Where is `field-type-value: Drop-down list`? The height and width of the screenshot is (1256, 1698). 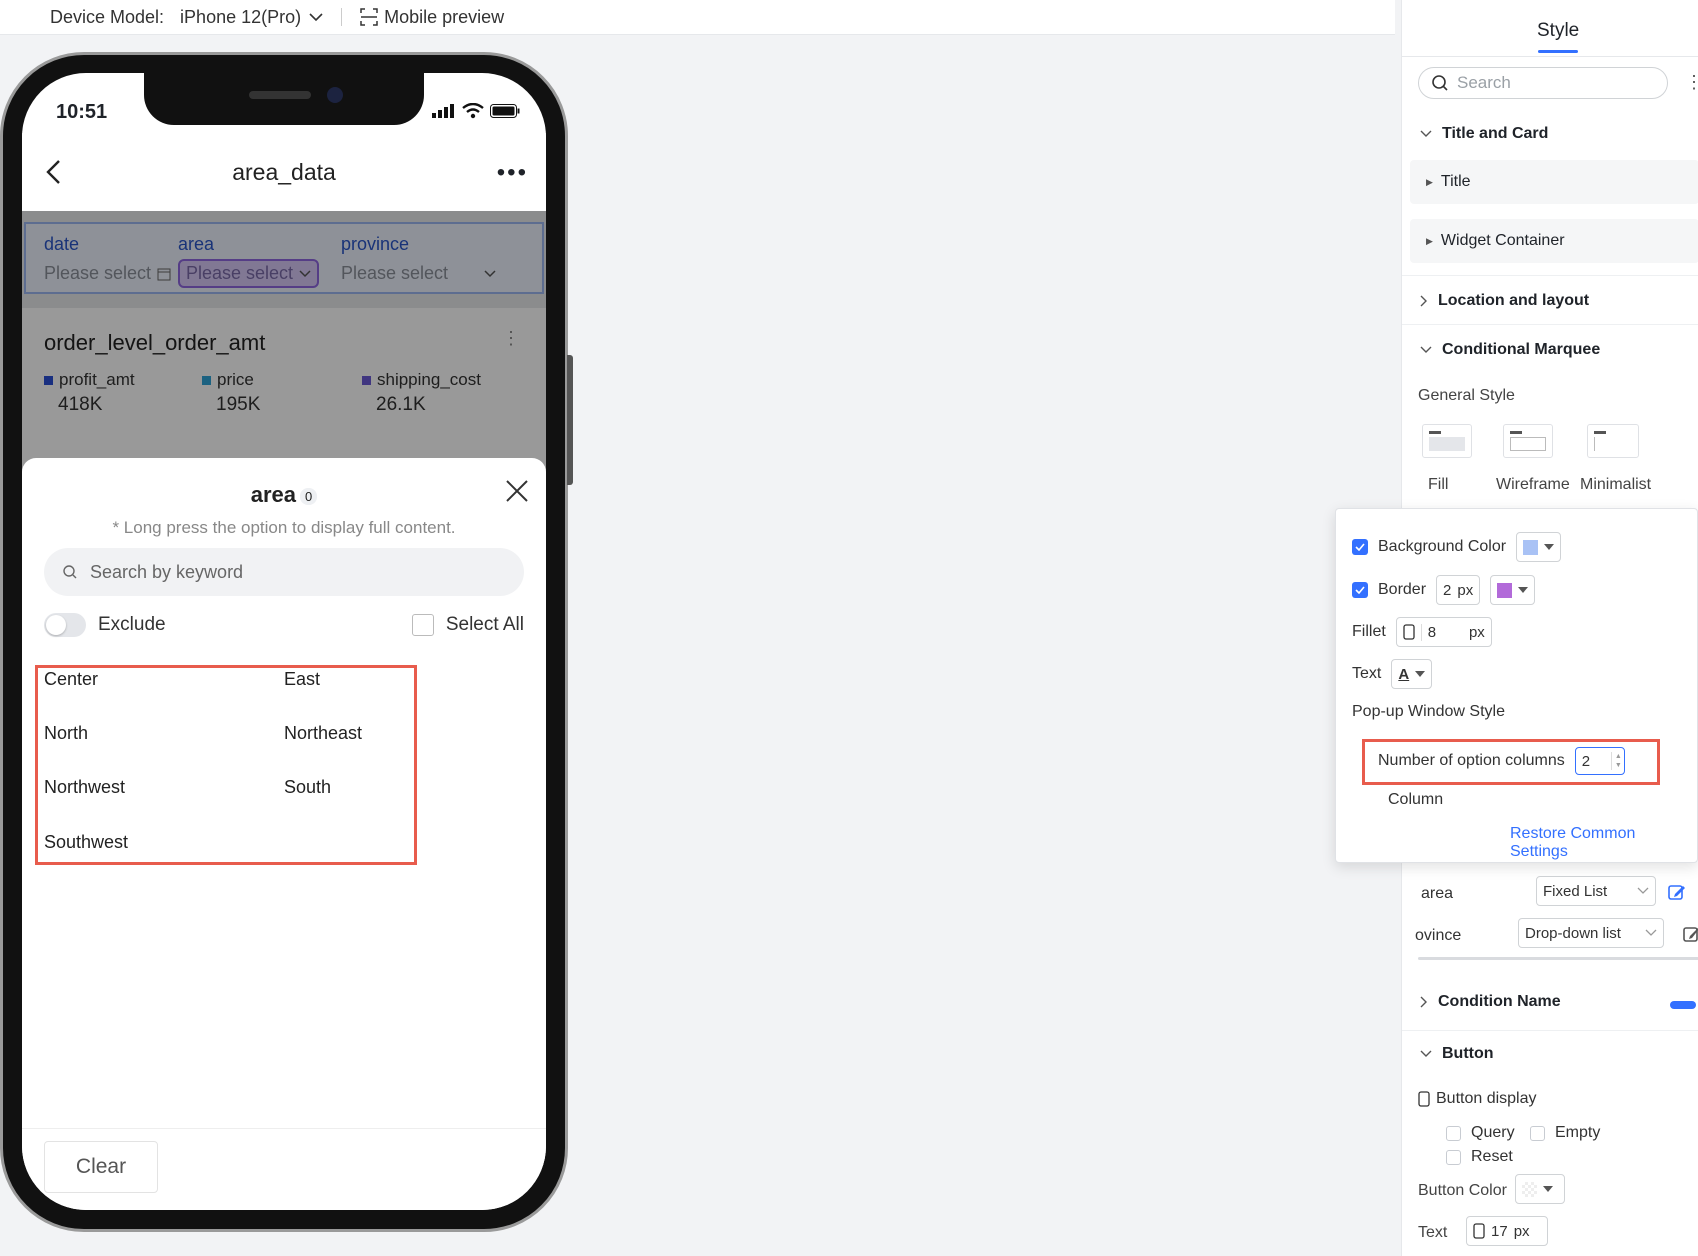 field-type-value: Drop-down list is located at coordinates (1573, 933).